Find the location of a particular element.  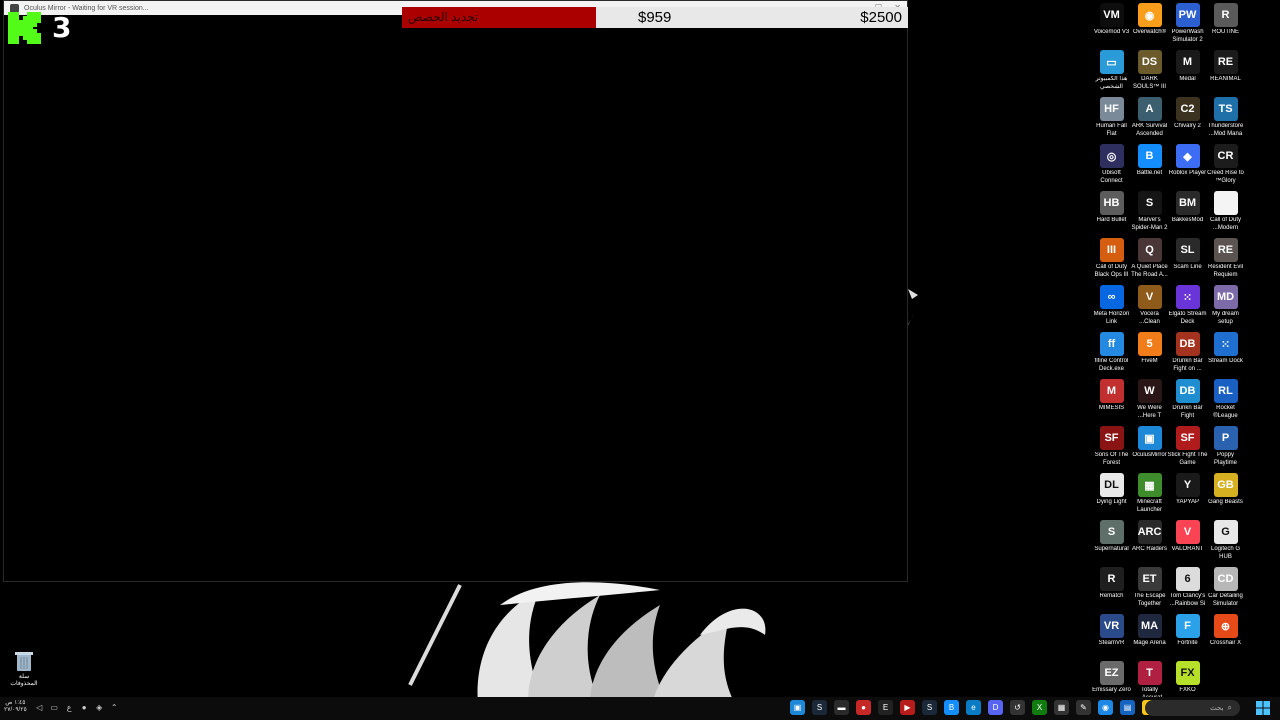

desktop-shortcut: A ARK Survival Ascended is located at coordinates (1149, 117).